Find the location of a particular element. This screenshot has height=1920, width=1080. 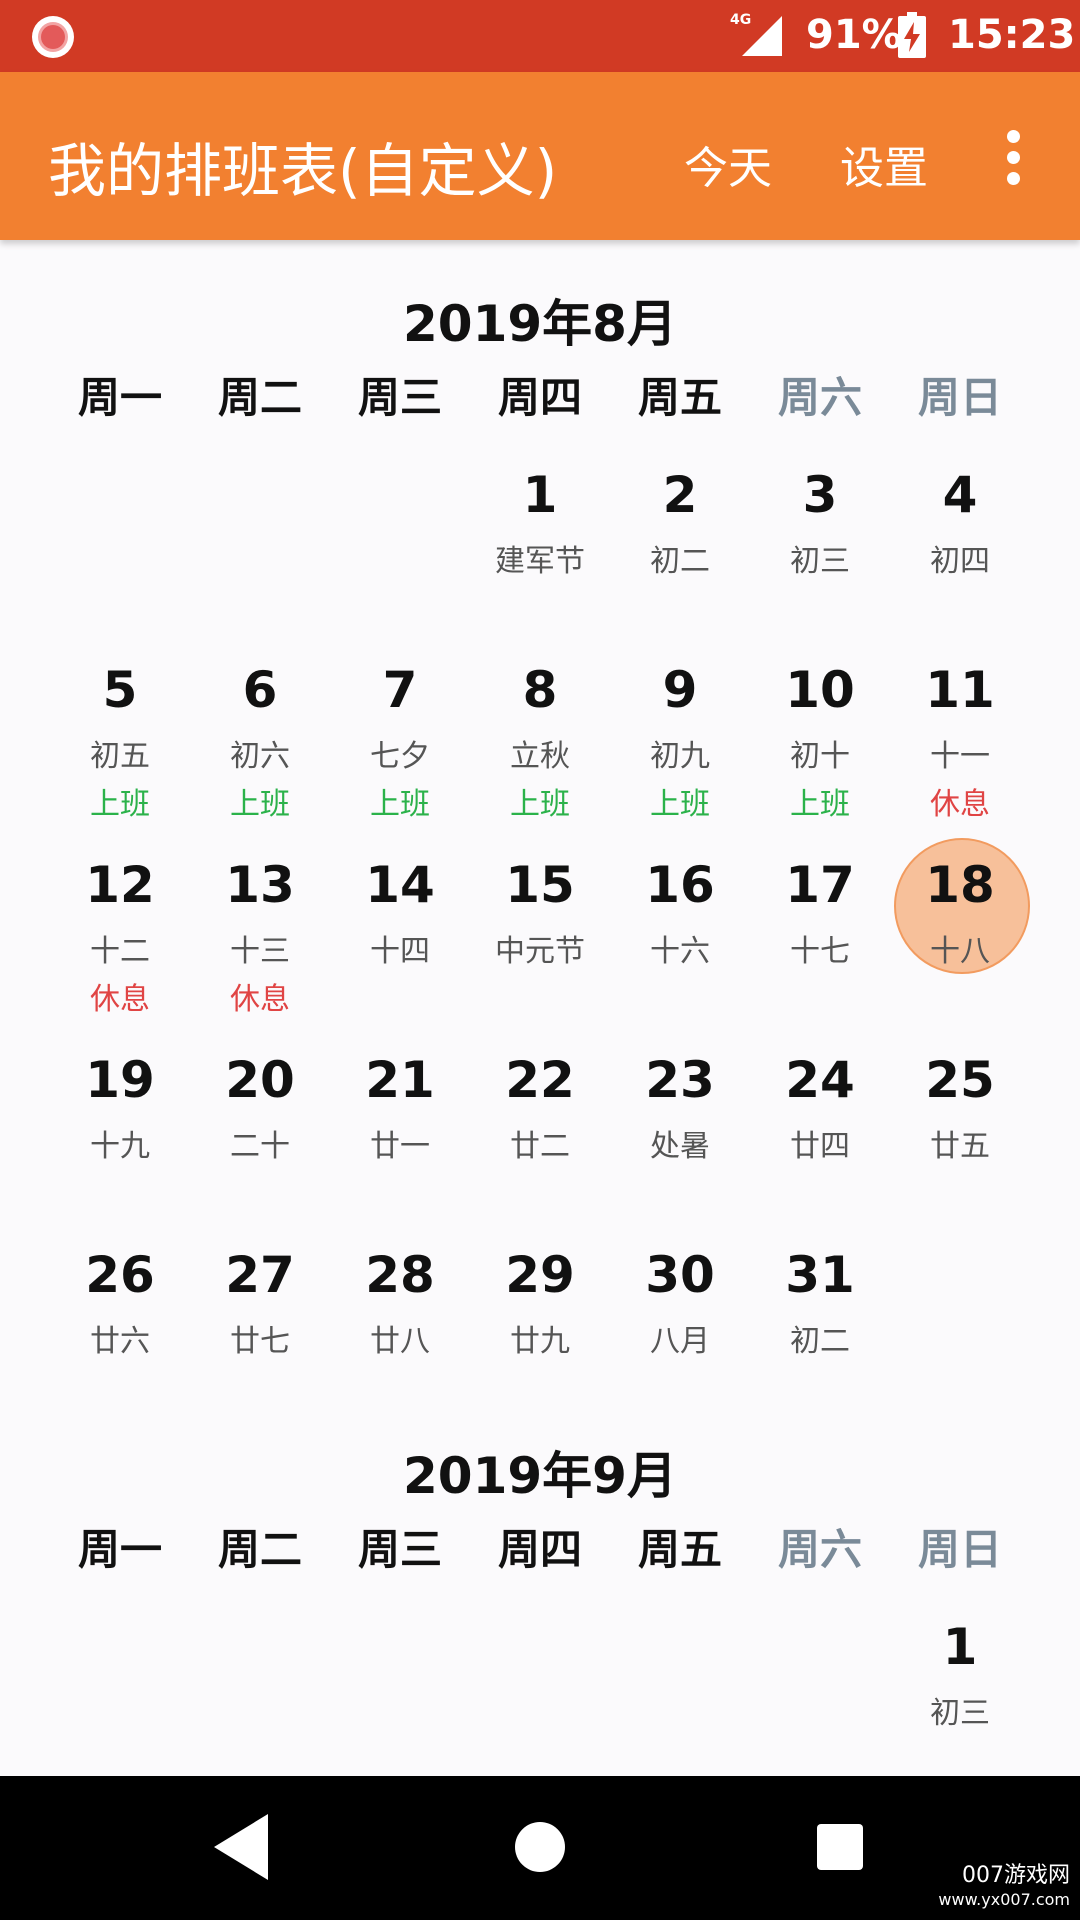

day-cell: 25 廿五 is located at coordinates (960, 1130).